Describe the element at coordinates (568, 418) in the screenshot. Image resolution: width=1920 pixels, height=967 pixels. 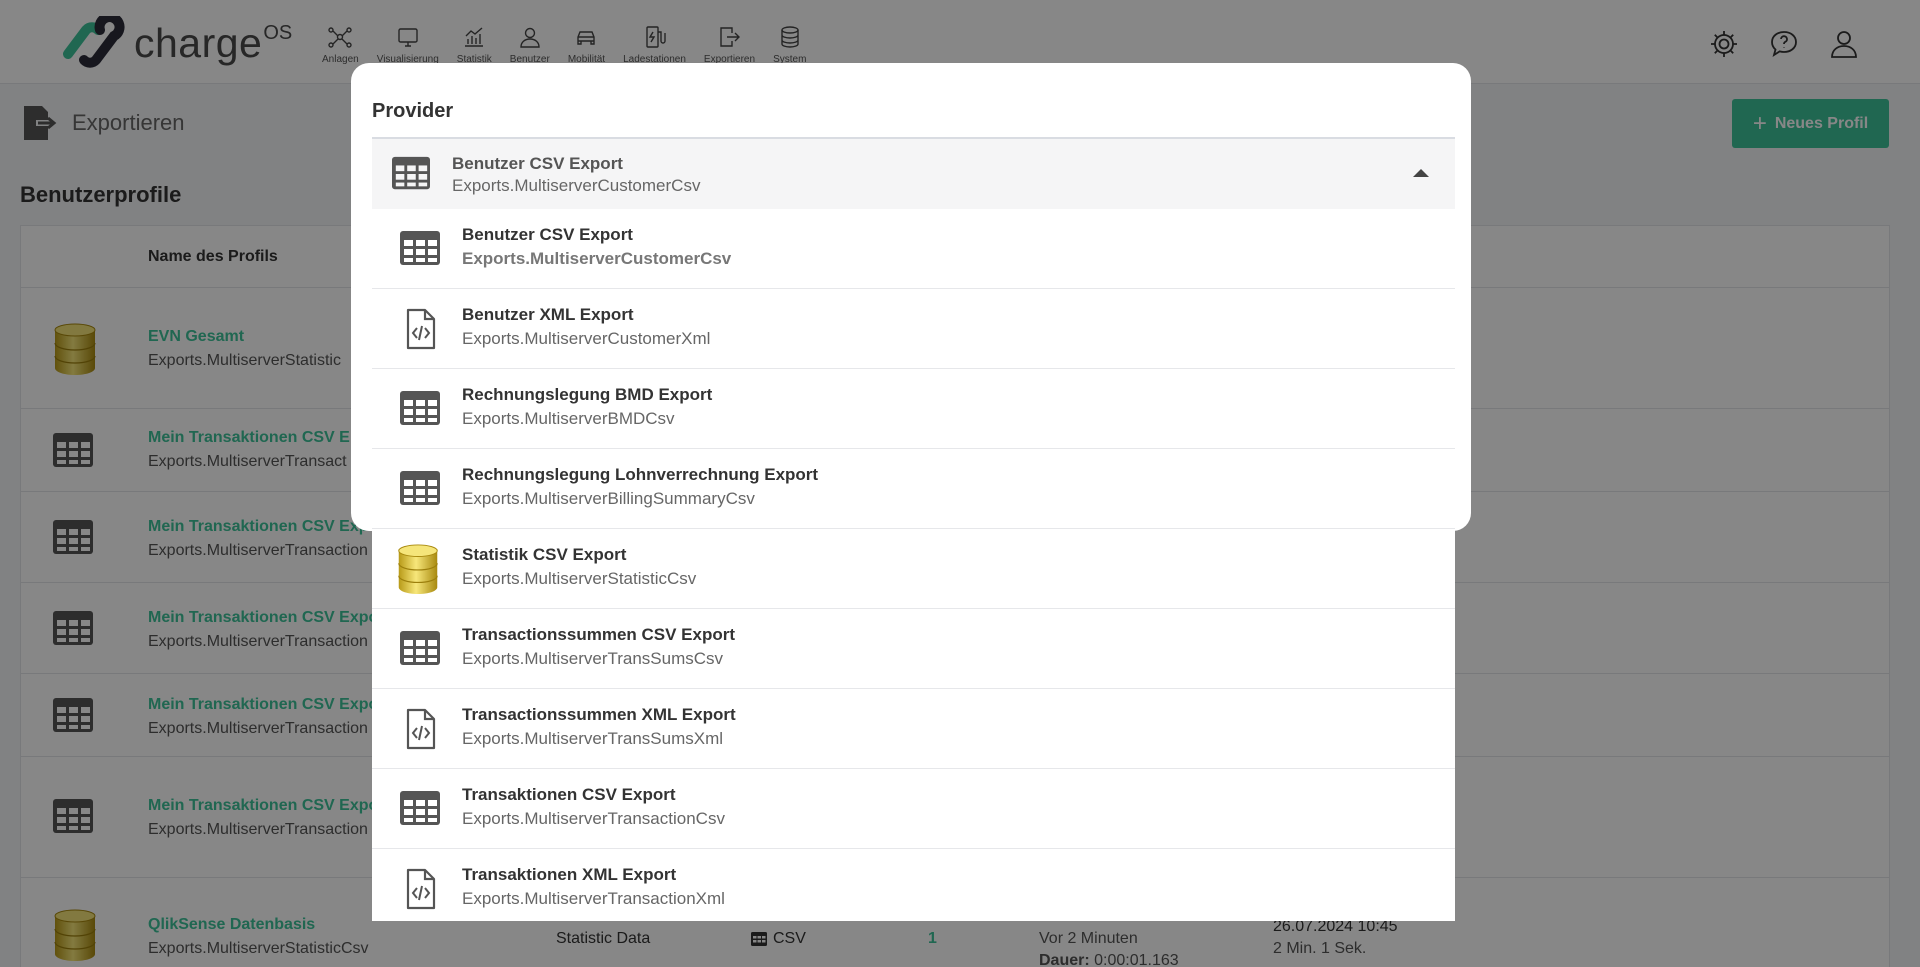
I see `option-sub: Exports.MultiserverBMDCsv` at that location.